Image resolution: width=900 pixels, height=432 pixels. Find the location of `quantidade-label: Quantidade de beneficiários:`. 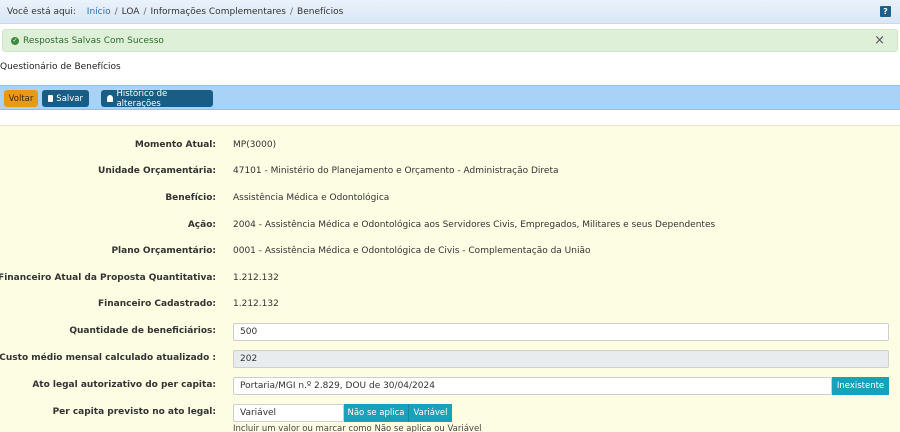

quantidade-label: Quantidade de beneficiários: is located at coordinates (142, 331).